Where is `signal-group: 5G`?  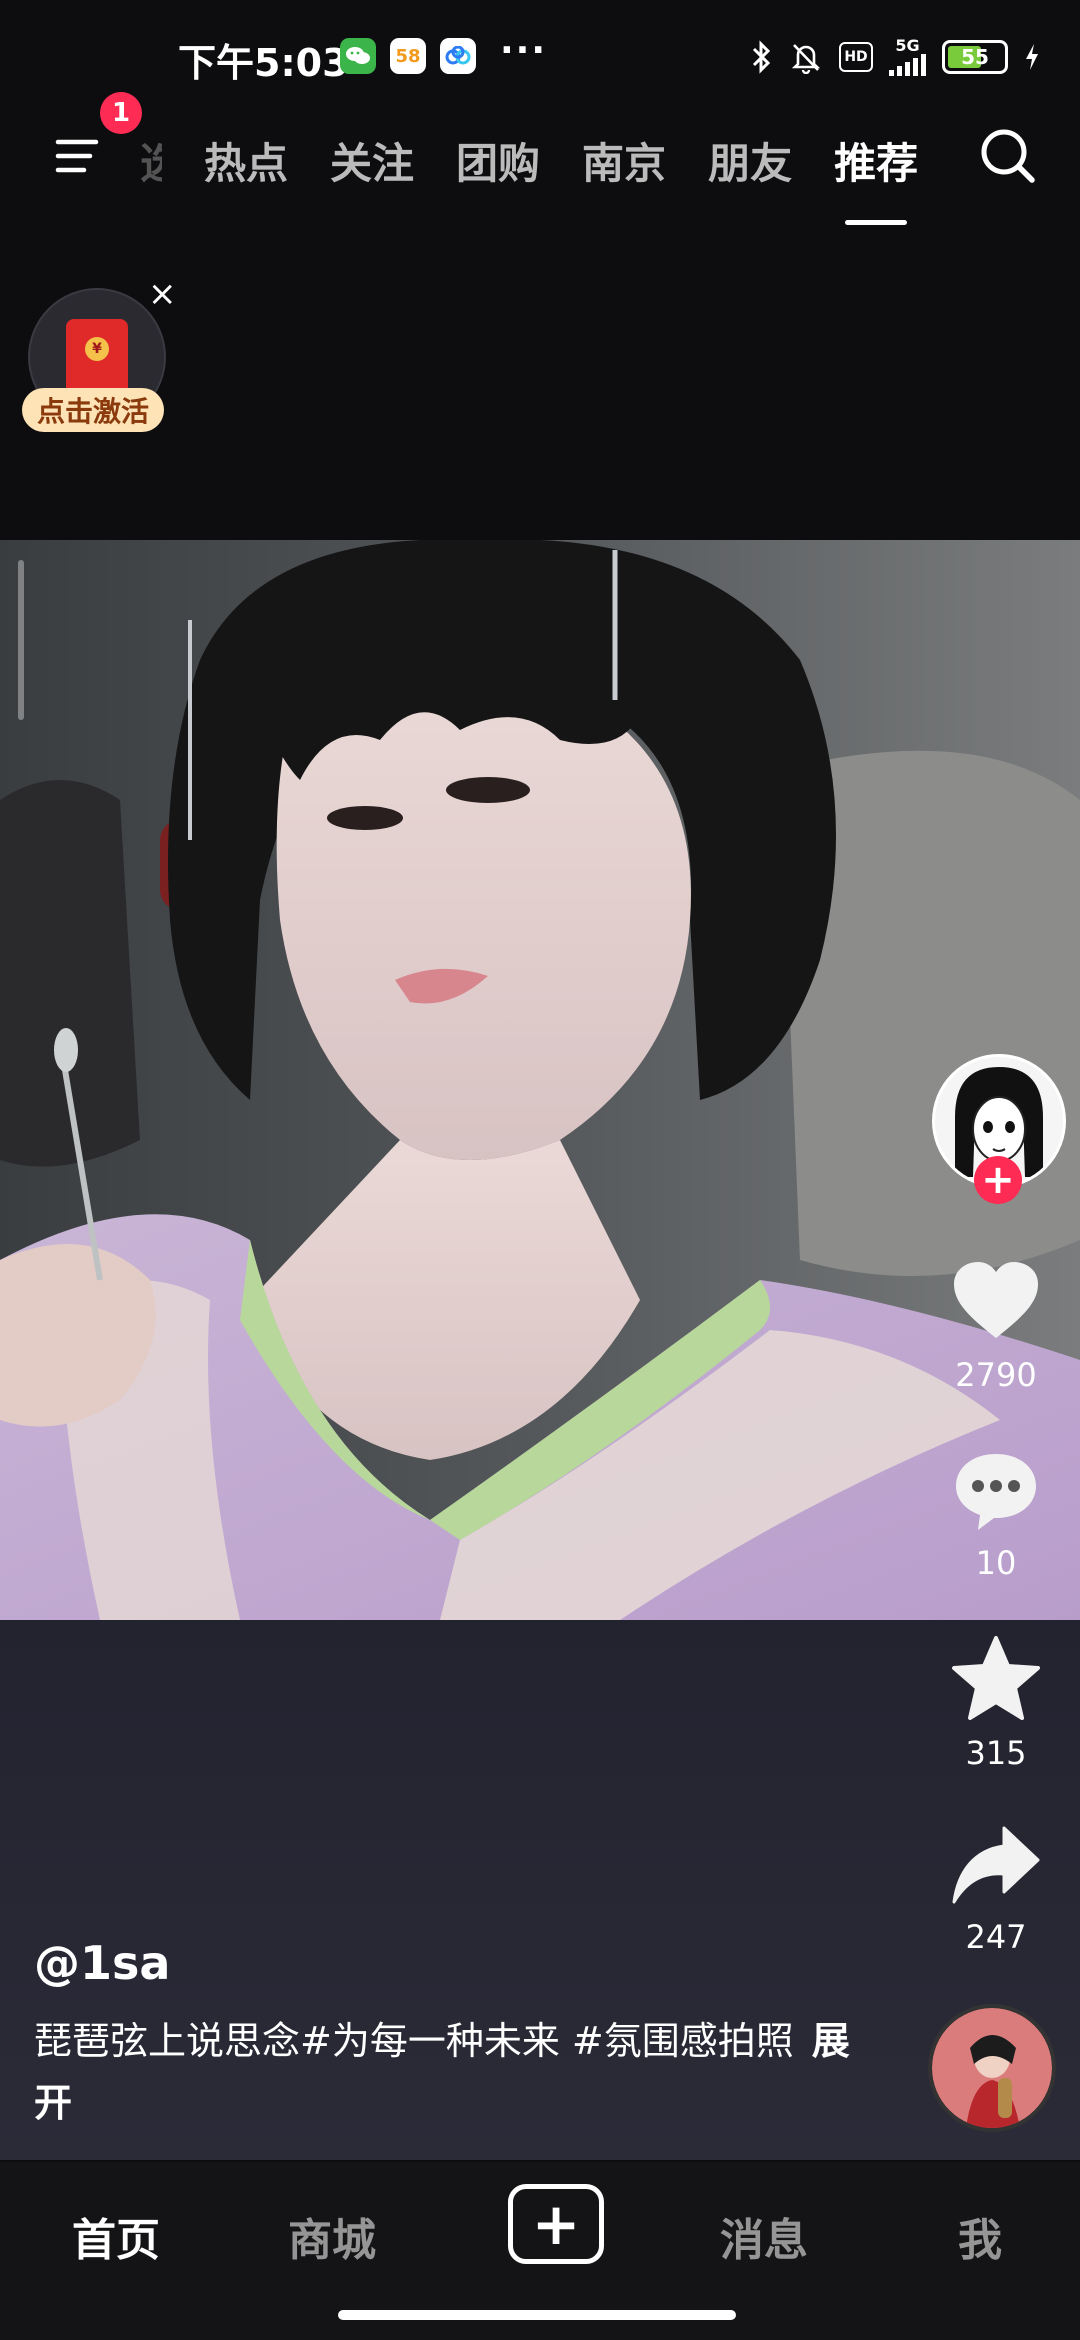 signal-group: 5G is located at coordinates (907, 57).